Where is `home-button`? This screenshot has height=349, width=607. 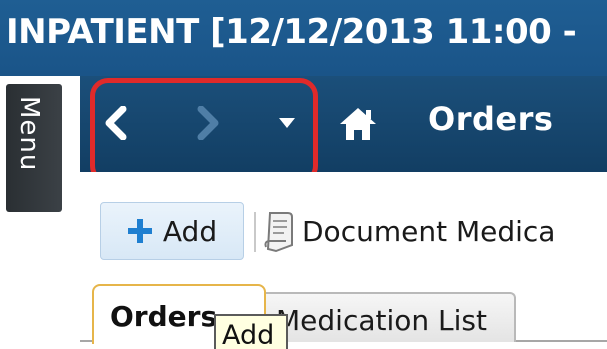
home-button is located at coordinates (358, 124).